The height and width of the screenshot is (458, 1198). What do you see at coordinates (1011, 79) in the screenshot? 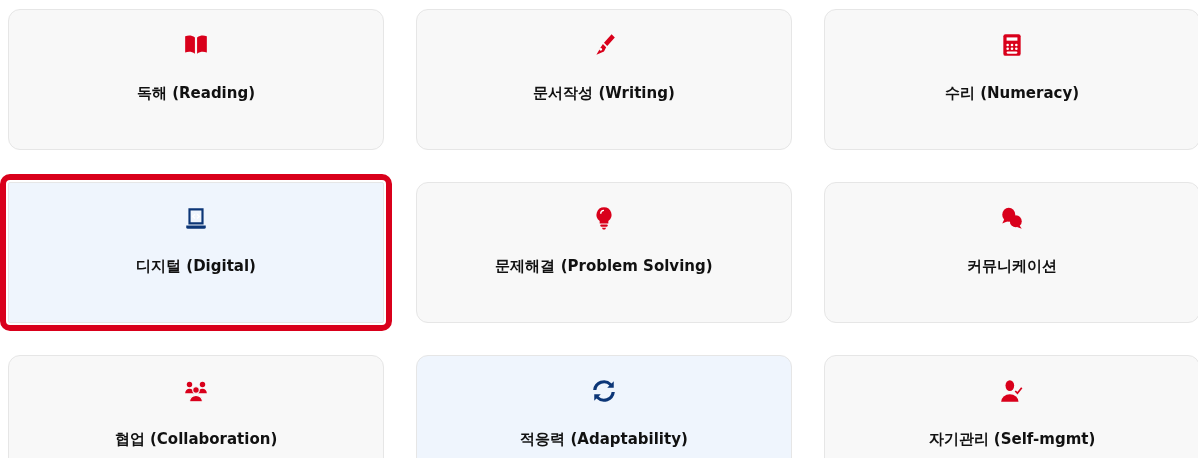
I see `skill-card: 수리 (Numeracy)` at bounding box center [1011, 79].